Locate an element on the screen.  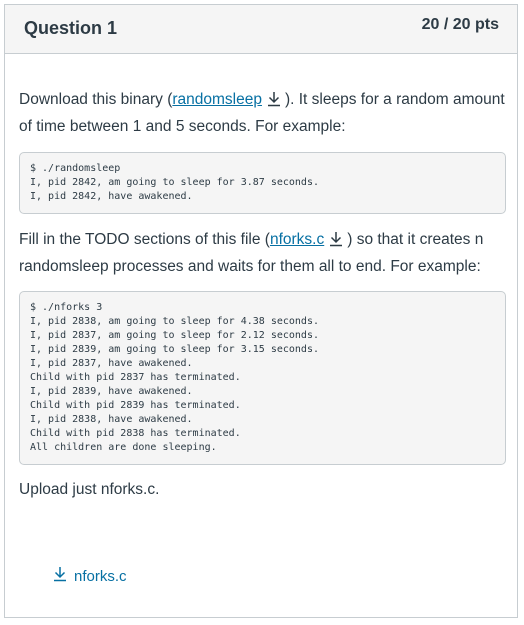
randomsleep-link: randomsleep is located at coordinates (217, 99).